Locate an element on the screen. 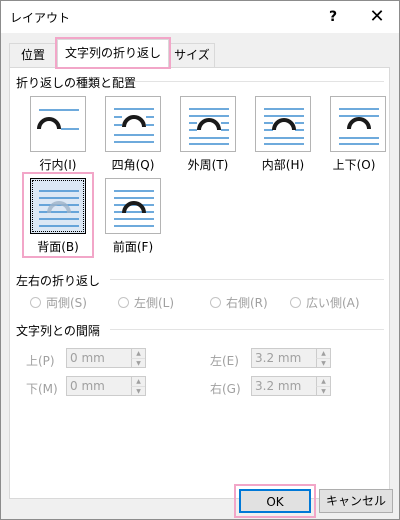  distance-top-spinner: ▲ ▼ is located at coordinates (106, 358).